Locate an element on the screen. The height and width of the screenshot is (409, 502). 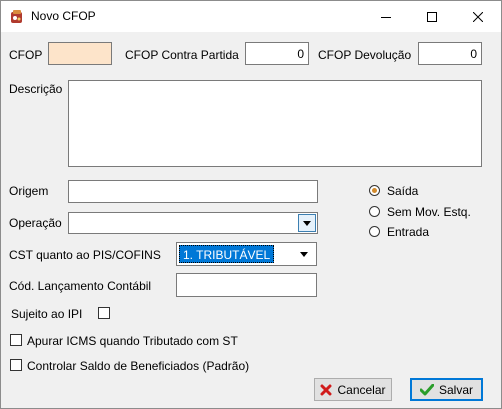
save-button: Salvar is located at coordinates (446, 389).